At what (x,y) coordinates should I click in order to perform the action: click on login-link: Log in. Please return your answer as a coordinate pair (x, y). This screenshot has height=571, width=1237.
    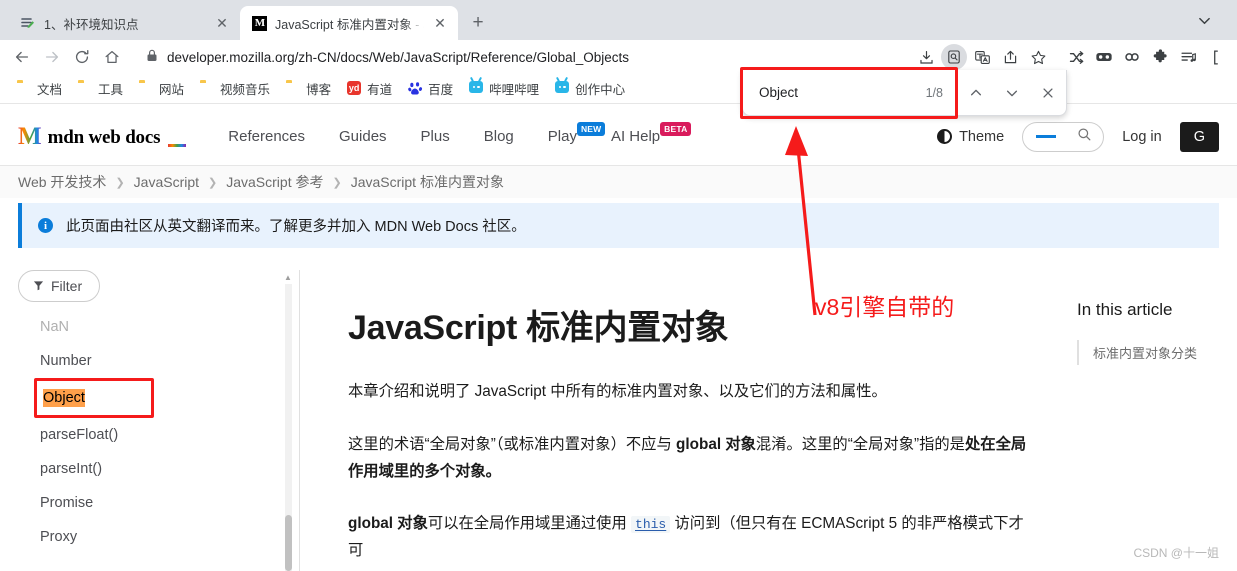
    Looking at the image, I should click on (1142, 137).